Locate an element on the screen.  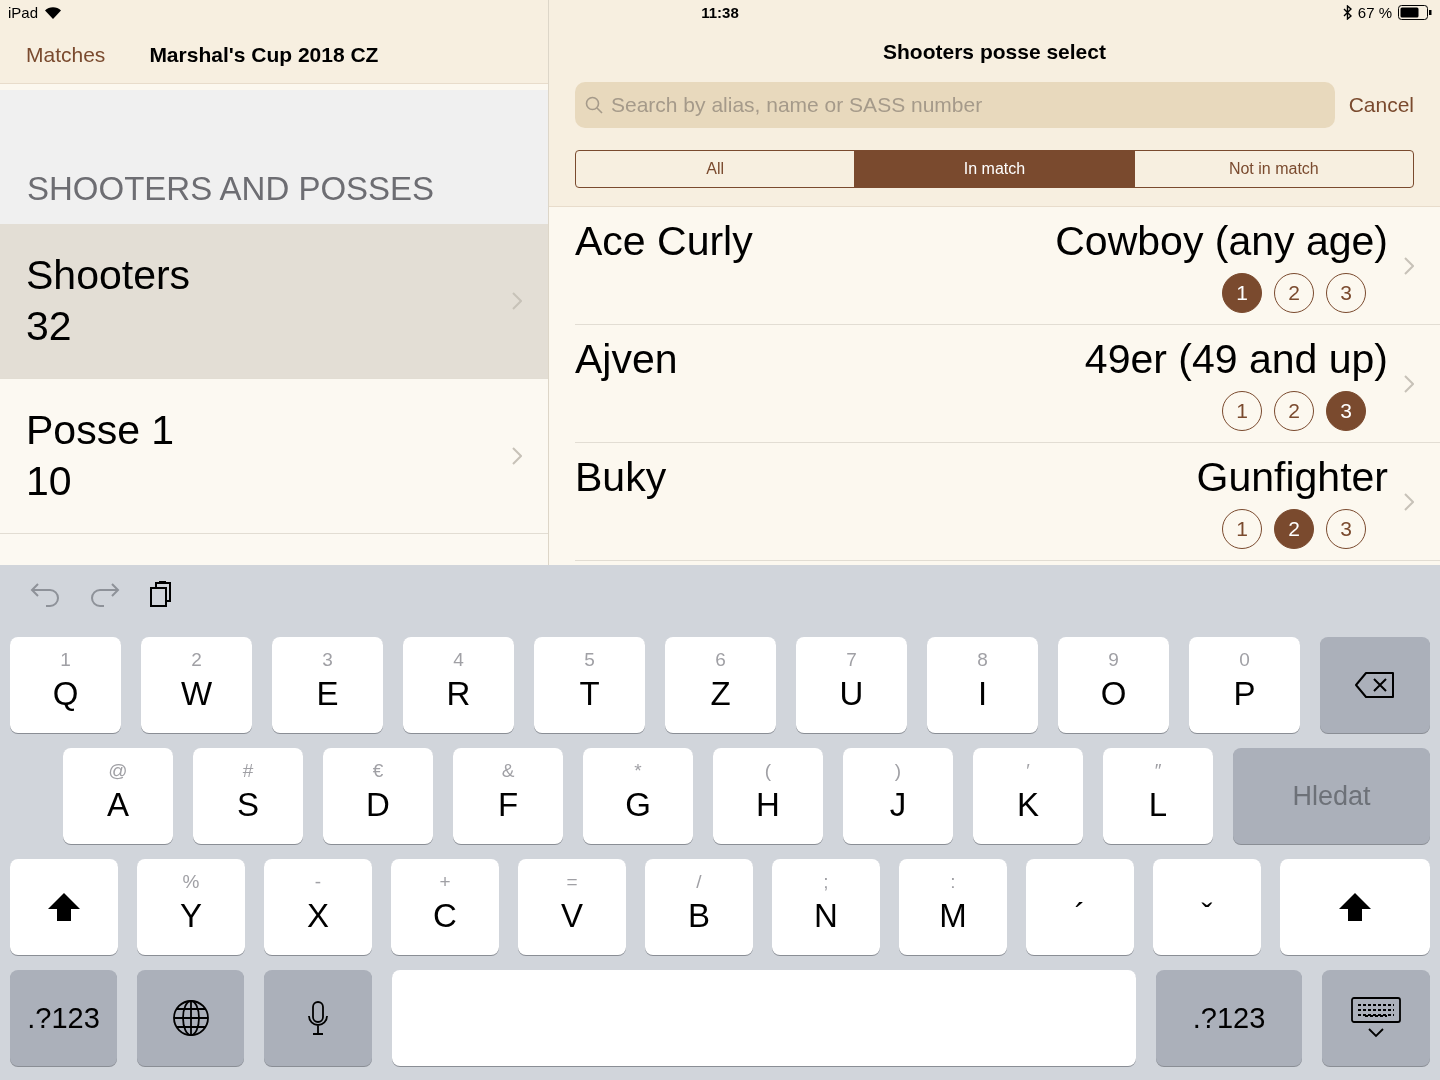
shooter-row: Buky Gunfighter 1 2 3 is located at coordinates (1007, 502).